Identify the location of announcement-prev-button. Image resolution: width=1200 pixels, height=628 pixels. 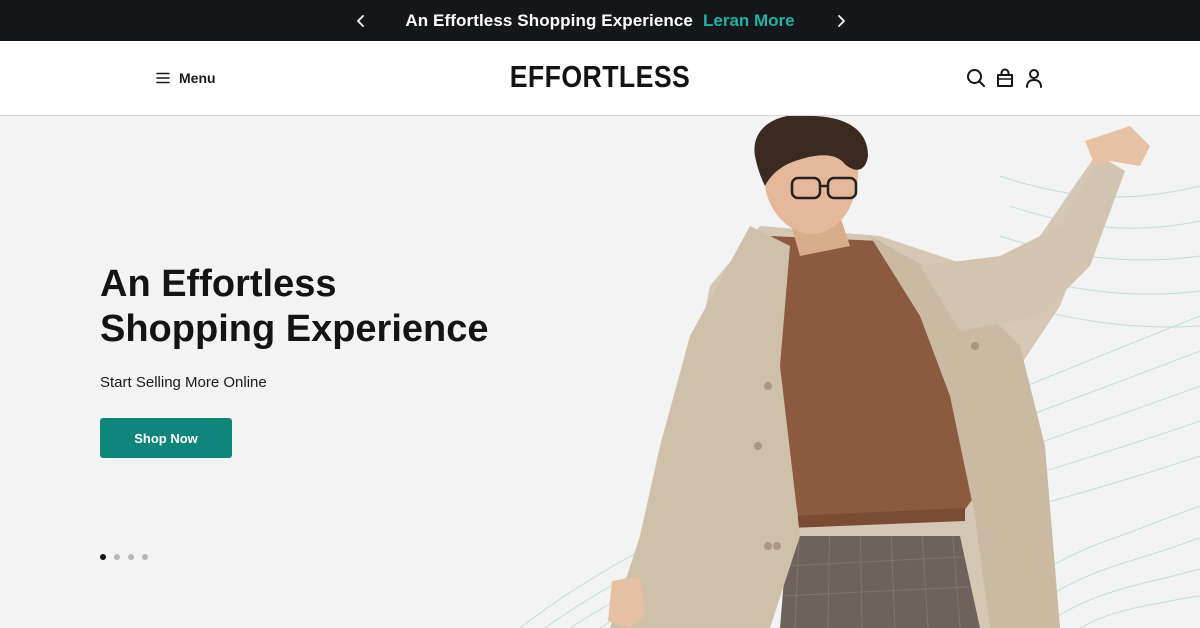
(361, 20).